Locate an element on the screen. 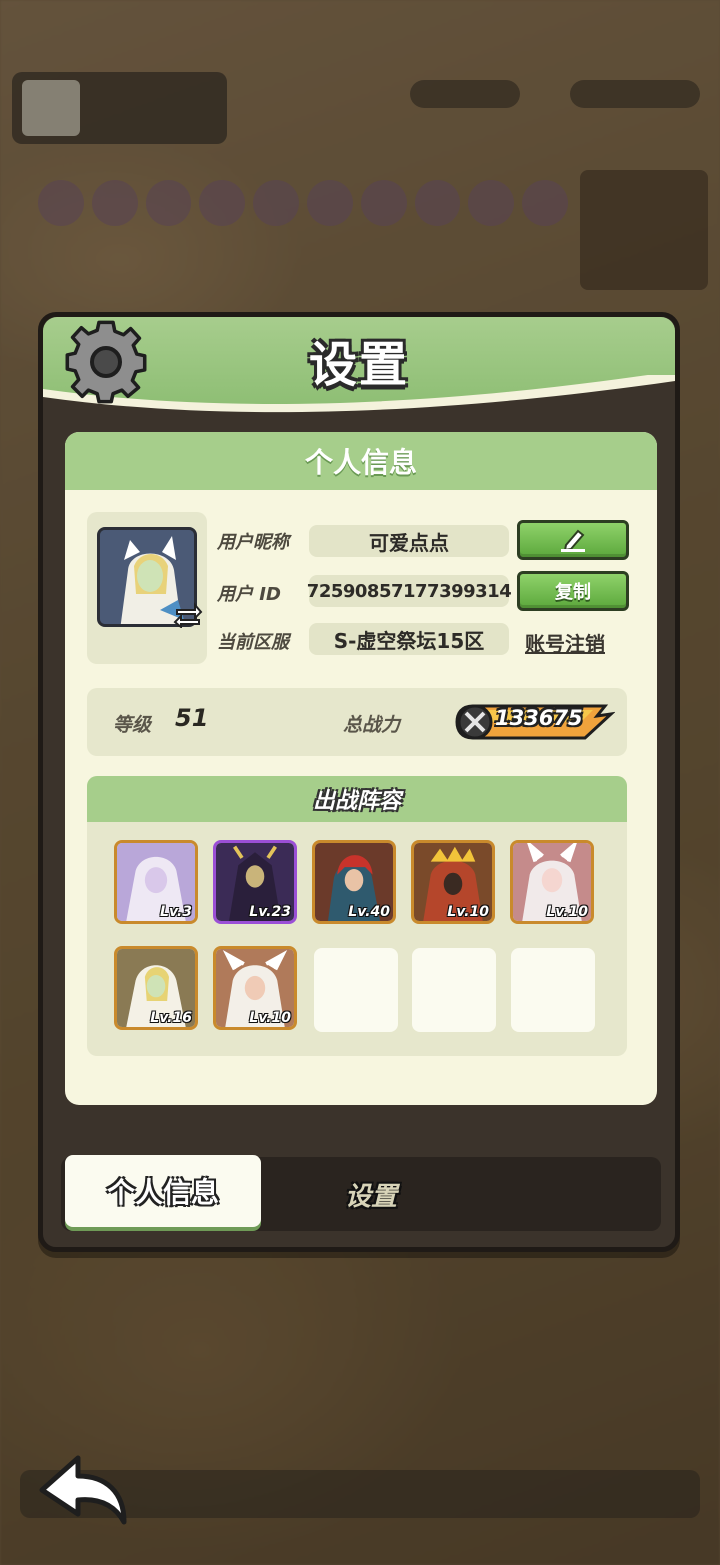 This screenshot has width=720, height=1565. hero-slot-6: Lv.16 is located at coordinates (156, 988).